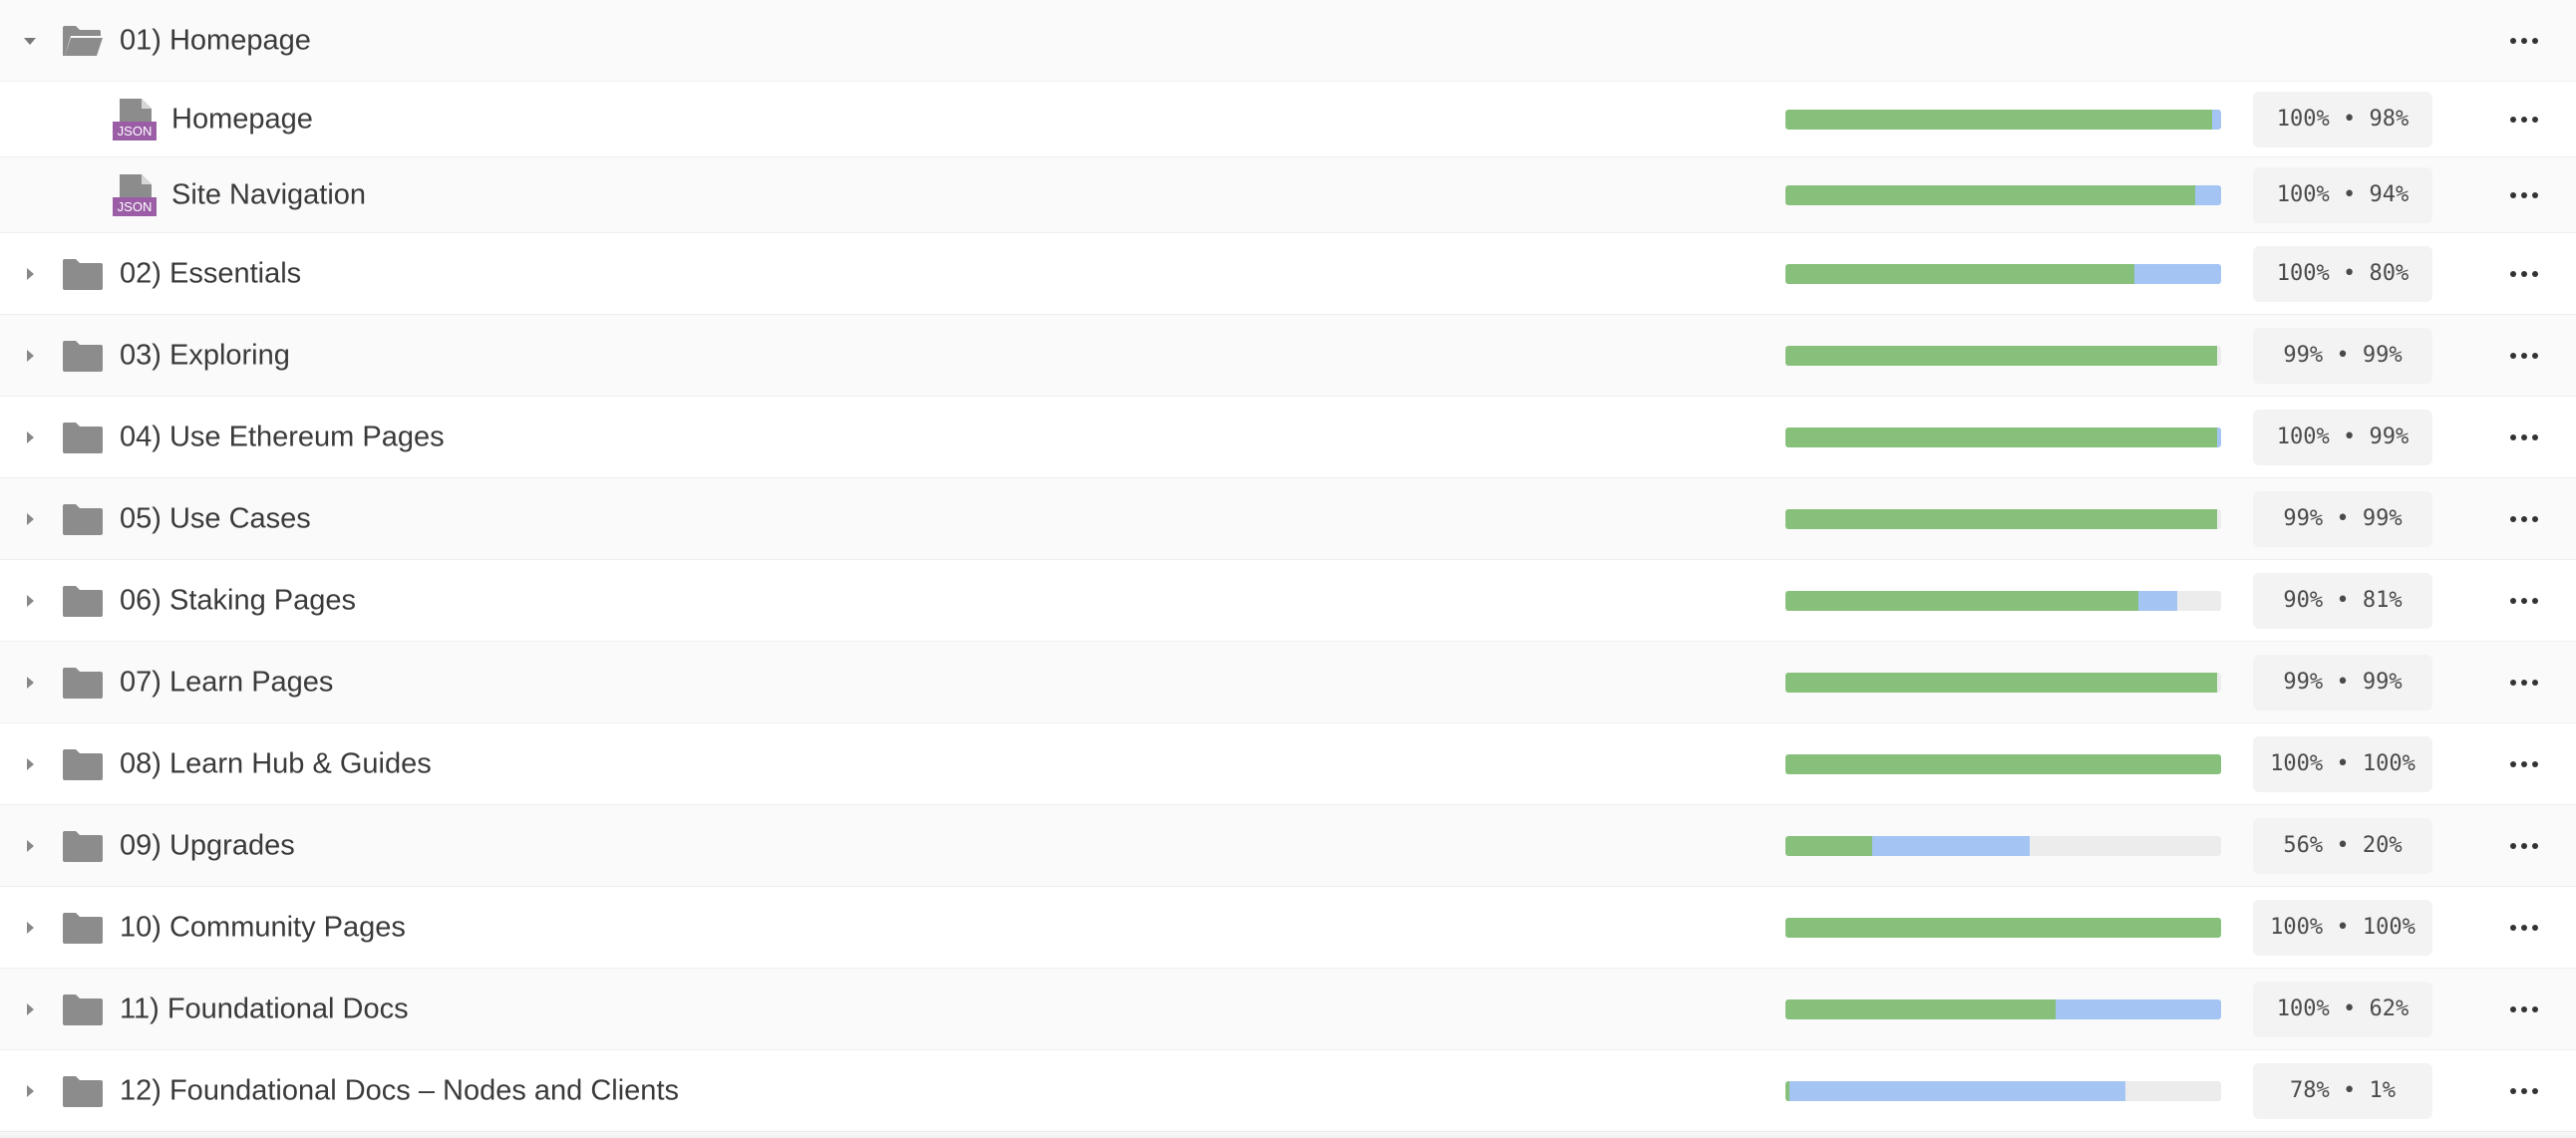  What do you see at coordinates (215, 519) in the screenshot?
I see `folder-name: 05) Use Cases` at bounding box center [215, 519].